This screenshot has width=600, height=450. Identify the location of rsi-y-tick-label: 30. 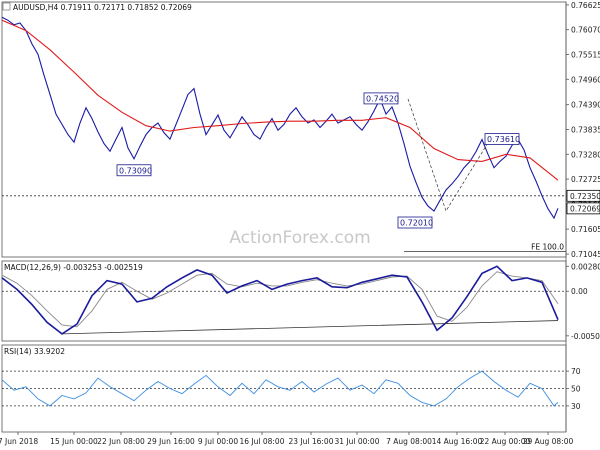
(576, 406).